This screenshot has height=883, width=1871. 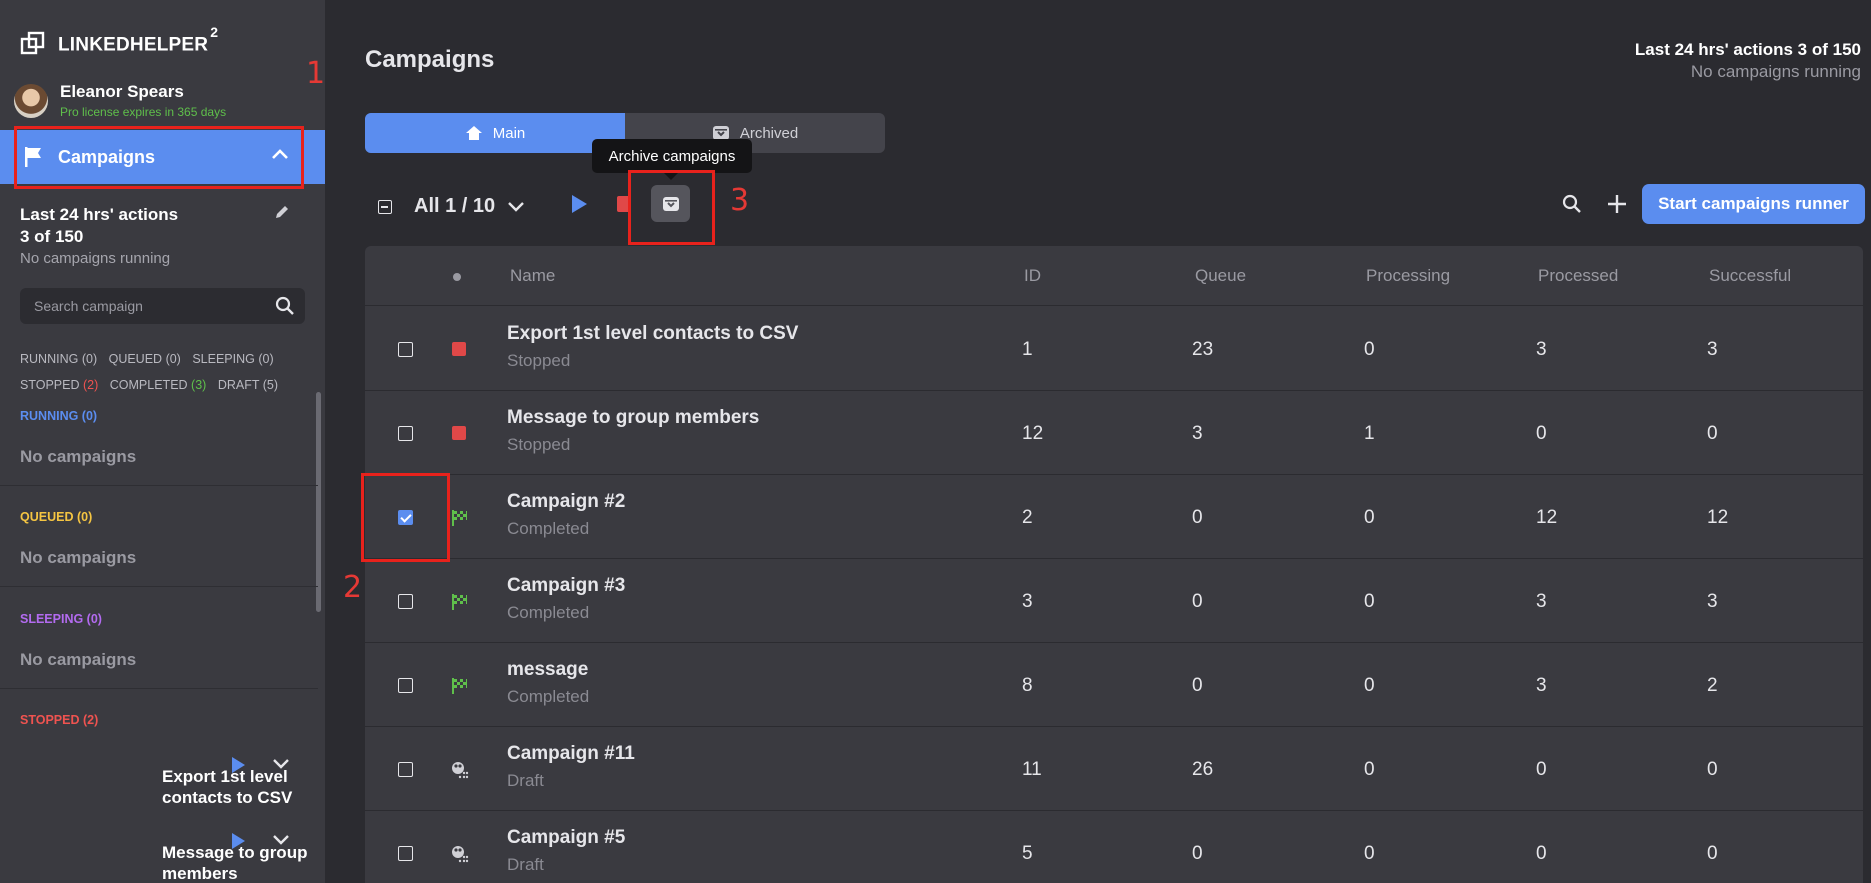 What do you see at coordinates (1750, 276) in the screenshot?
I see `column-header-successful: Successful` at bounding box center [1750, 276].